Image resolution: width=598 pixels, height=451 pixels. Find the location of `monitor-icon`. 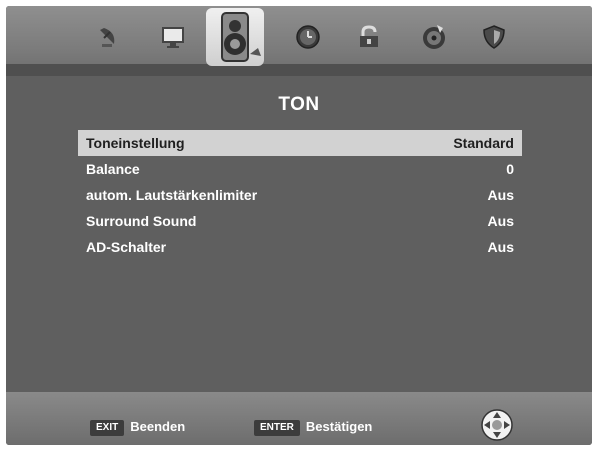

monitor-icon is located at coordinates (173, 37).